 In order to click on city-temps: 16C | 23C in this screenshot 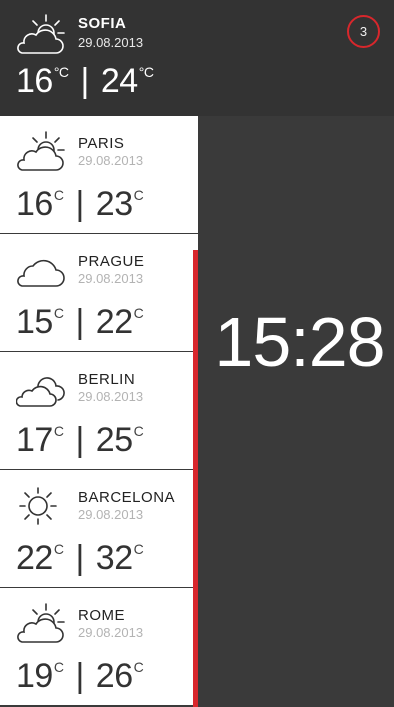, I will do `click(80, 204)`.